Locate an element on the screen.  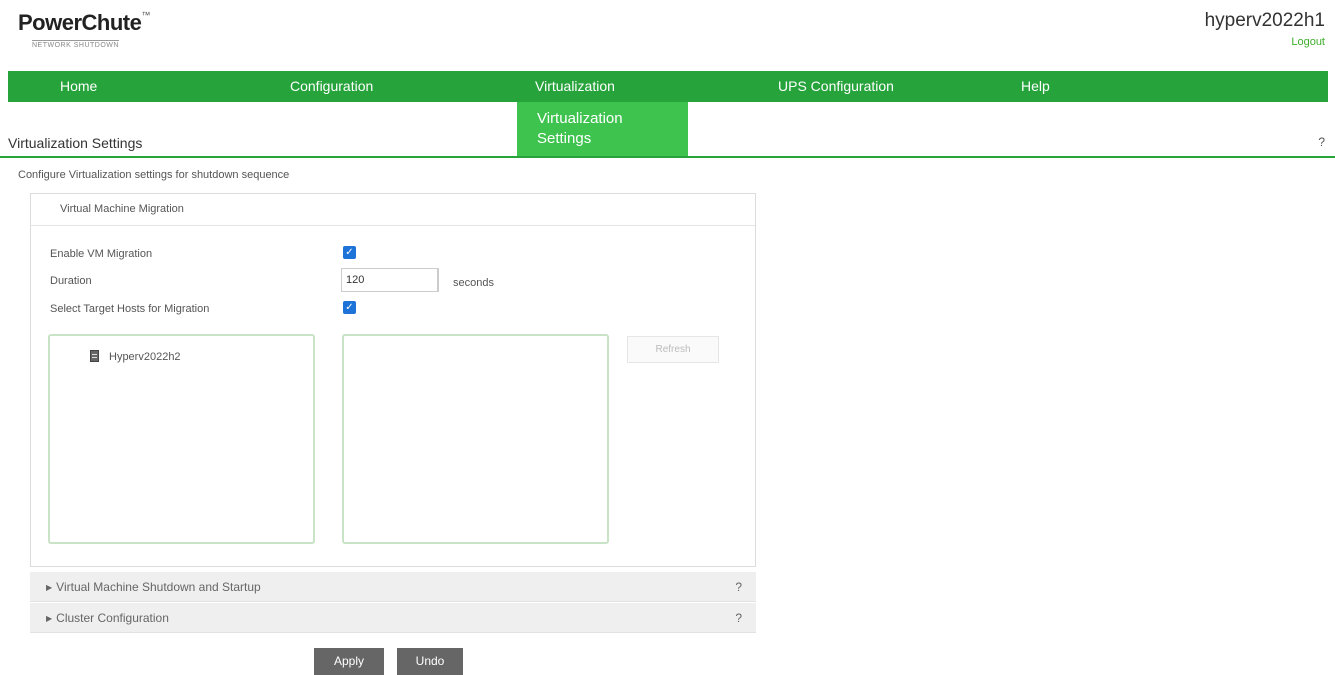
powerchute-logo: PowerChute™ NETWORK SHUTDOWN is located at coordinates (84, 30).